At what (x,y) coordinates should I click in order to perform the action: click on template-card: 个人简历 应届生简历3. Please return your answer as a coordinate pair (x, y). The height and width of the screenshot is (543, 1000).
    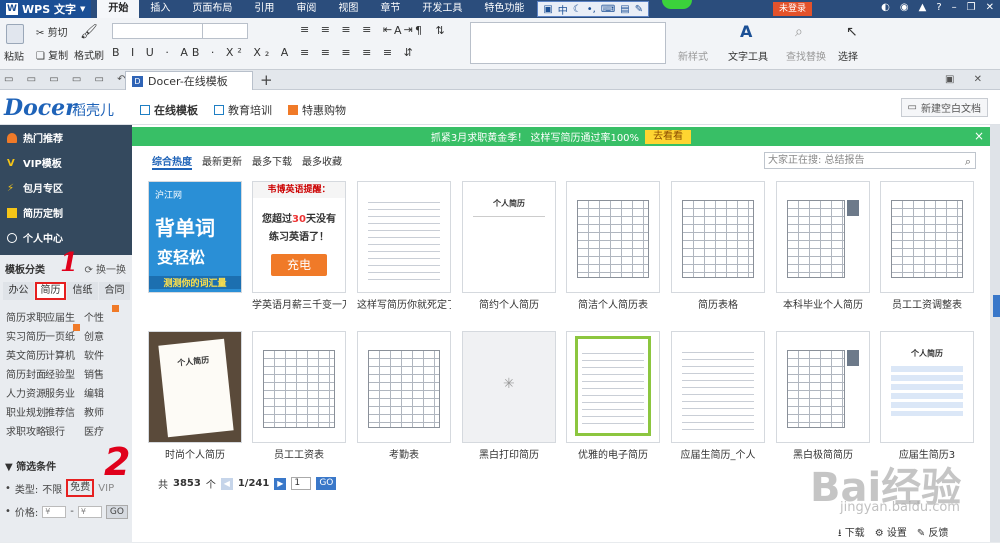
    Looking at the image, I should click on (927, 396).